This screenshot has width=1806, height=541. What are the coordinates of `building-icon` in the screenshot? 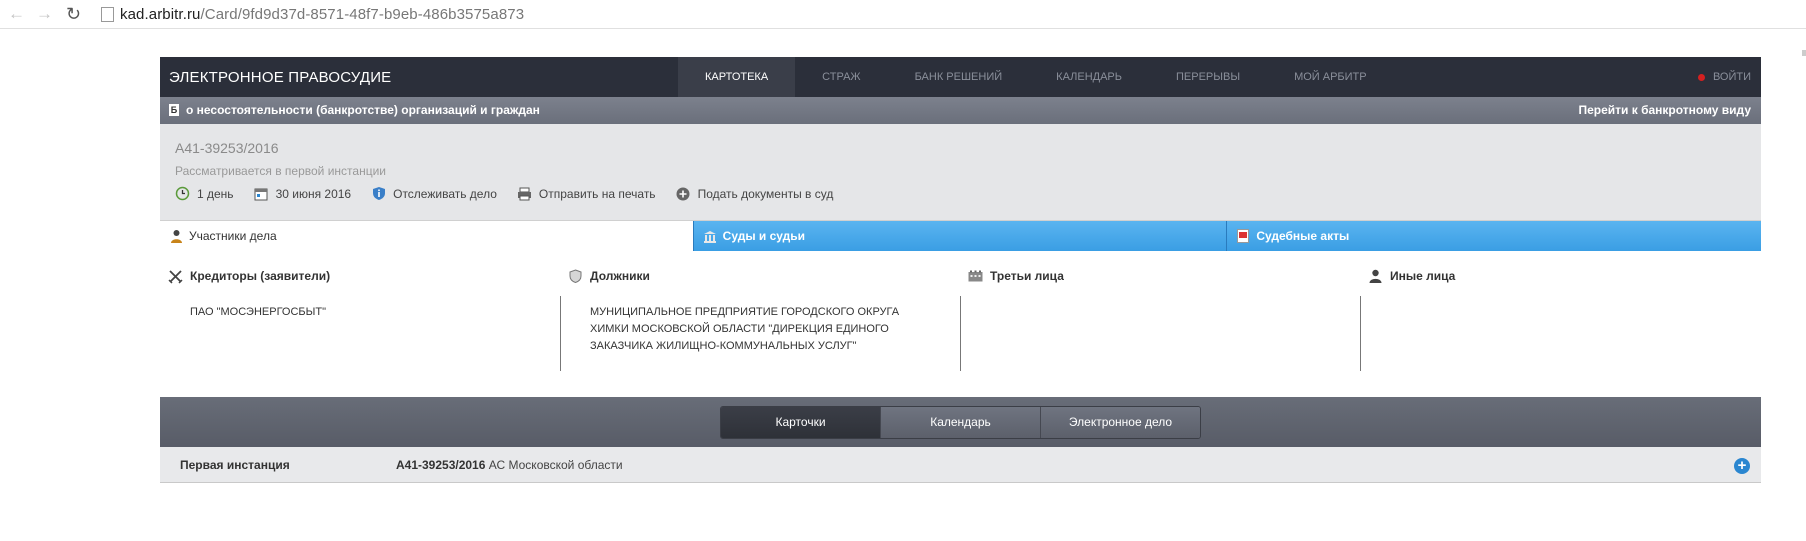 It's located at (975, 276).